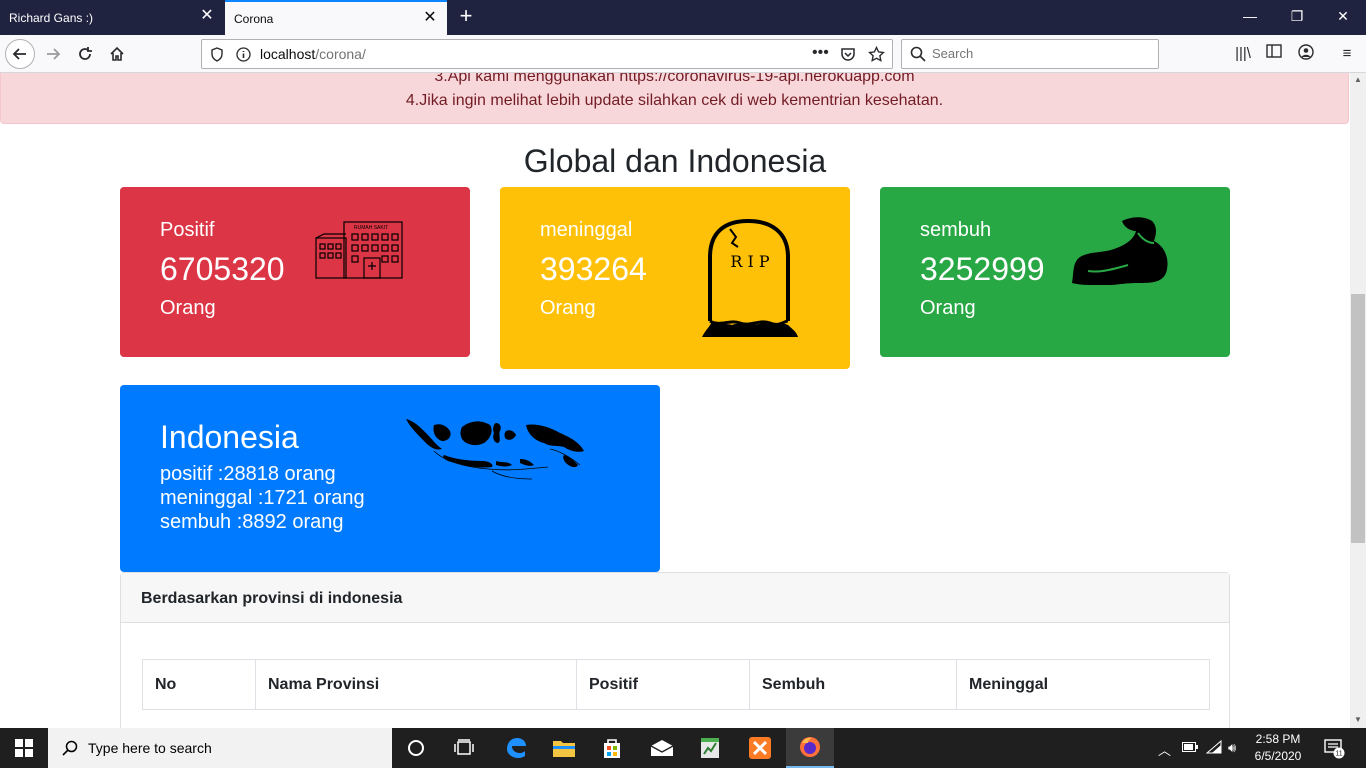  I want to click on home-button, so click(117, 54).